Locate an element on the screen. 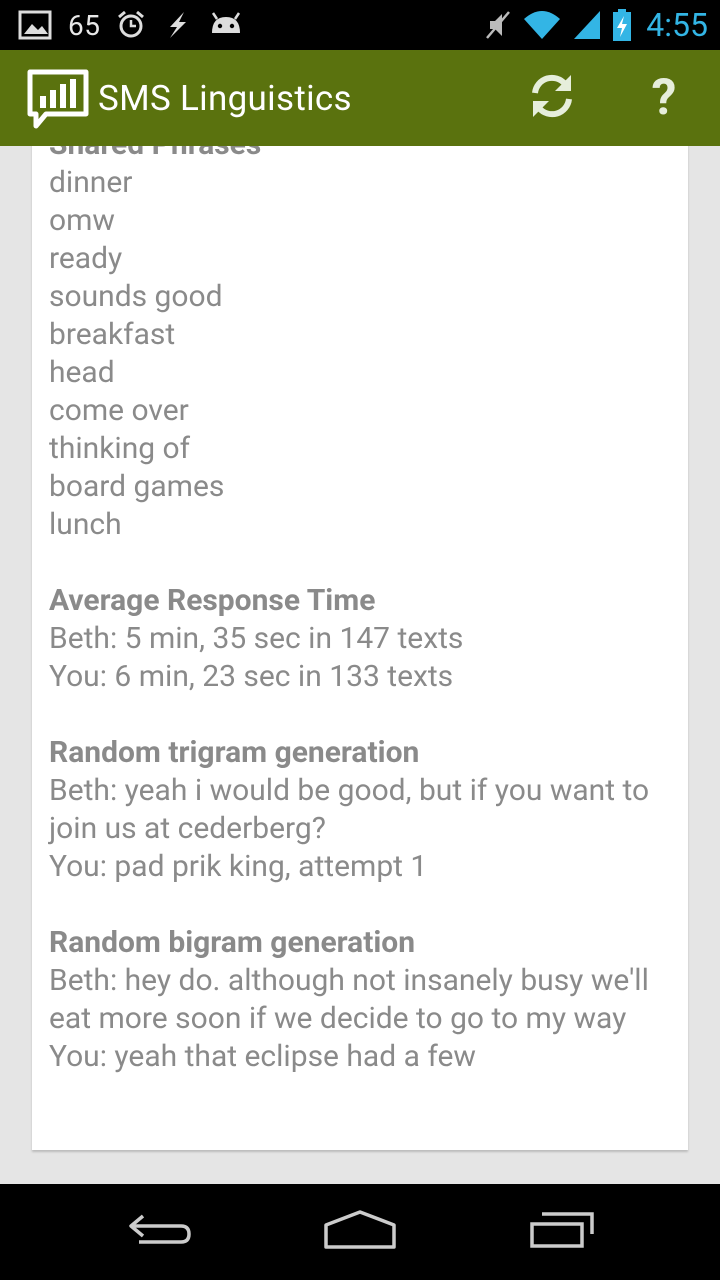  phrase-item: board games is located at coordinates (137, 486).